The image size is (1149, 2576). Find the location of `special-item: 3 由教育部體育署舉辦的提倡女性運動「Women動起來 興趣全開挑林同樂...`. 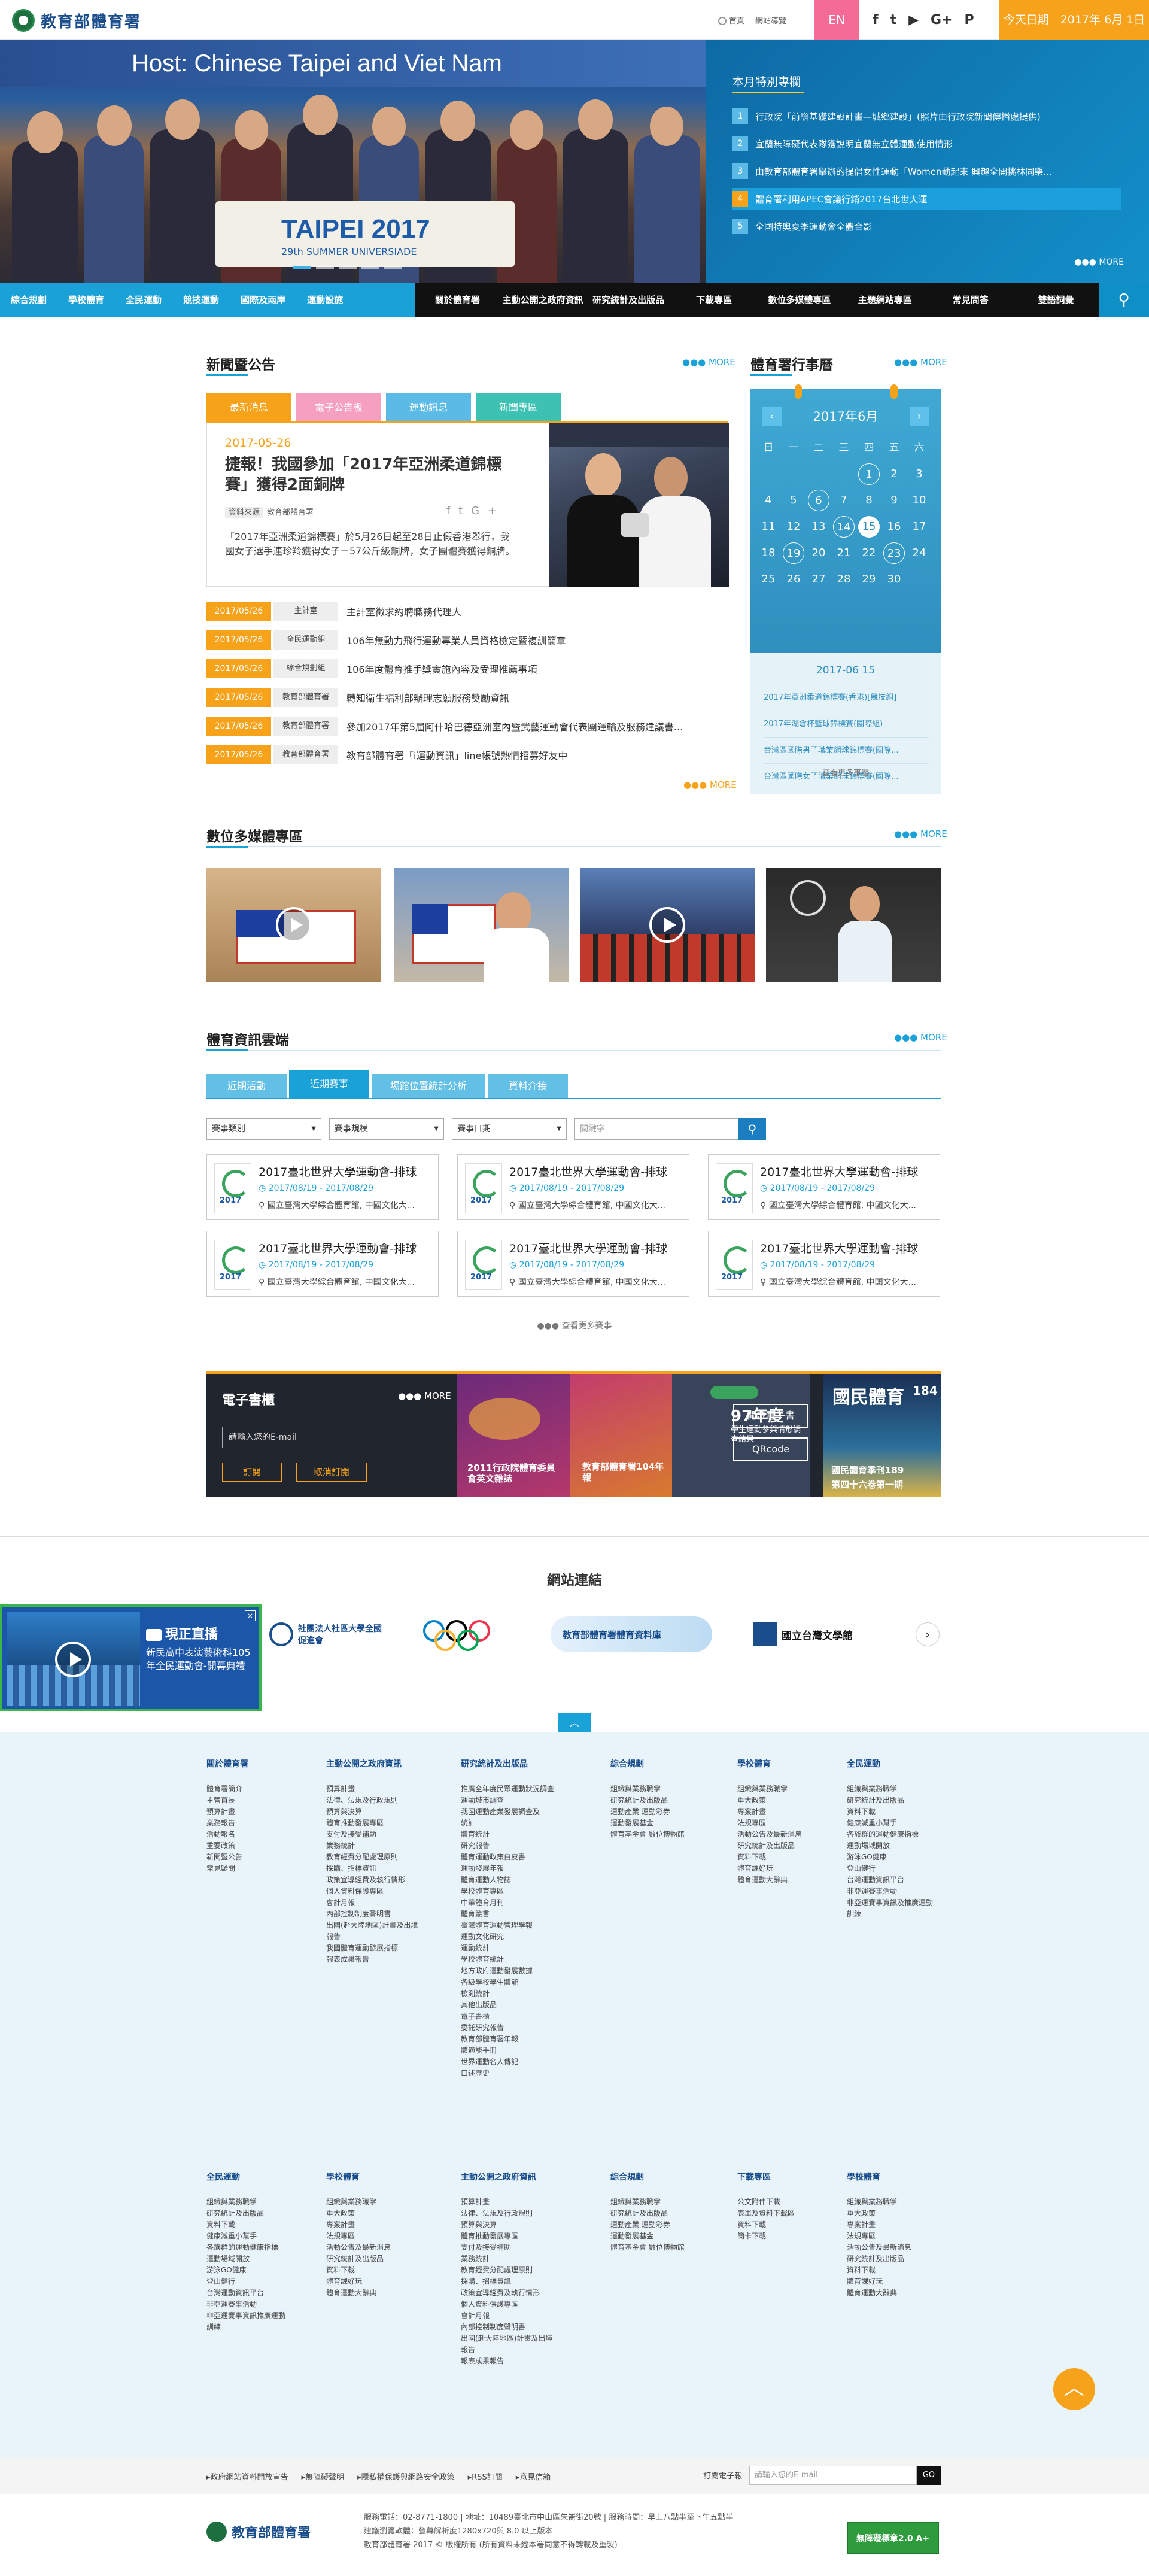

special-item: 3 由教育部體育署舉辦的提倡女性運動「Women動起來 興趣全開挑林同樂... is located at coordinates (926, 171).